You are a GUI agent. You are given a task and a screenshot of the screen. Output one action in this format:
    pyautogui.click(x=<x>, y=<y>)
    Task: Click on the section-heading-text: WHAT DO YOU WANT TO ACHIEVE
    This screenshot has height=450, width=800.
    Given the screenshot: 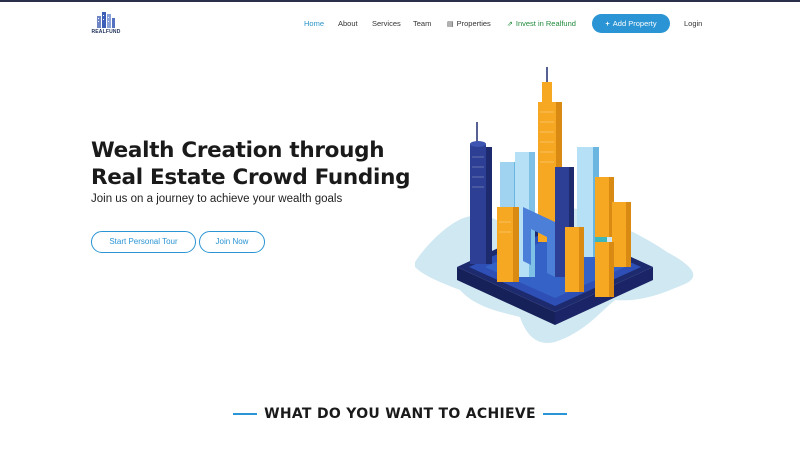 What is the action you would take?
    pyautogui.click(x=400, y=413)
    